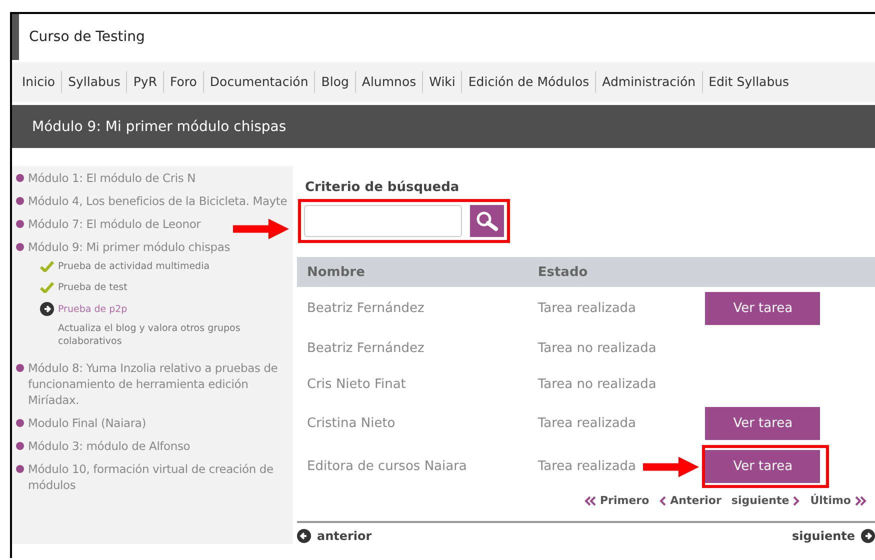  I want to click on activity-link: Prueba de test, so click(93, 287).